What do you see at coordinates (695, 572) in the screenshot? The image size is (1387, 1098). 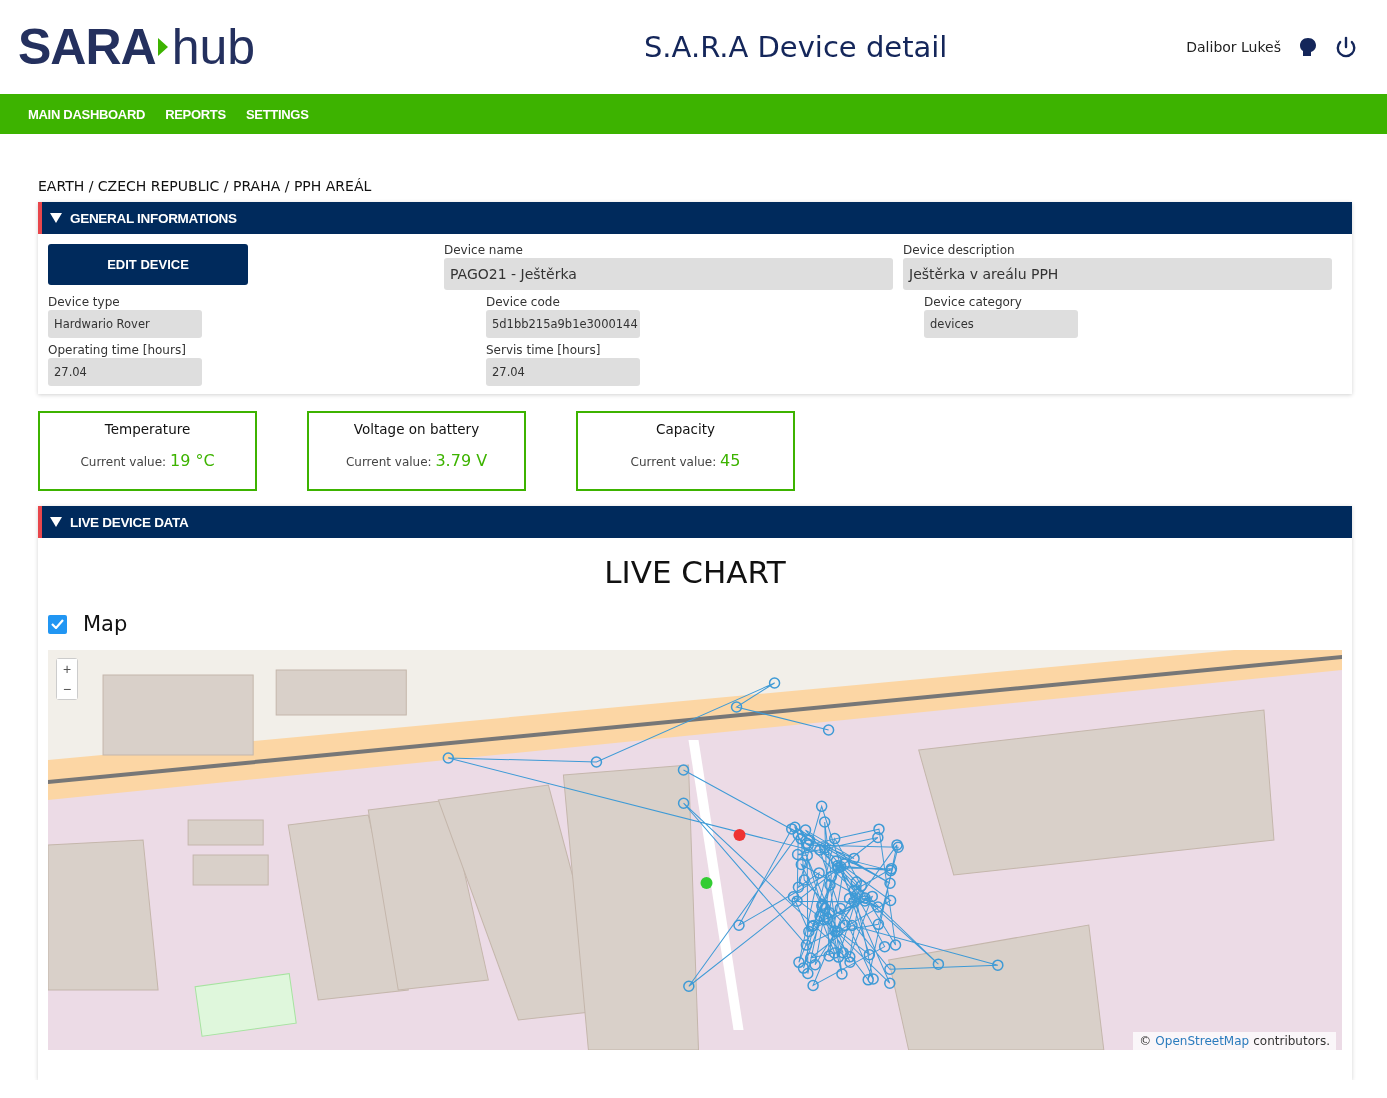 I see `chart-title: LIVE CHART` at bounding box center [695, 572].